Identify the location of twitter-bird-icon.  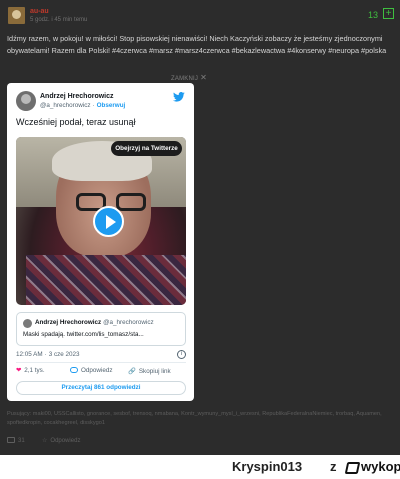
(179, 97).